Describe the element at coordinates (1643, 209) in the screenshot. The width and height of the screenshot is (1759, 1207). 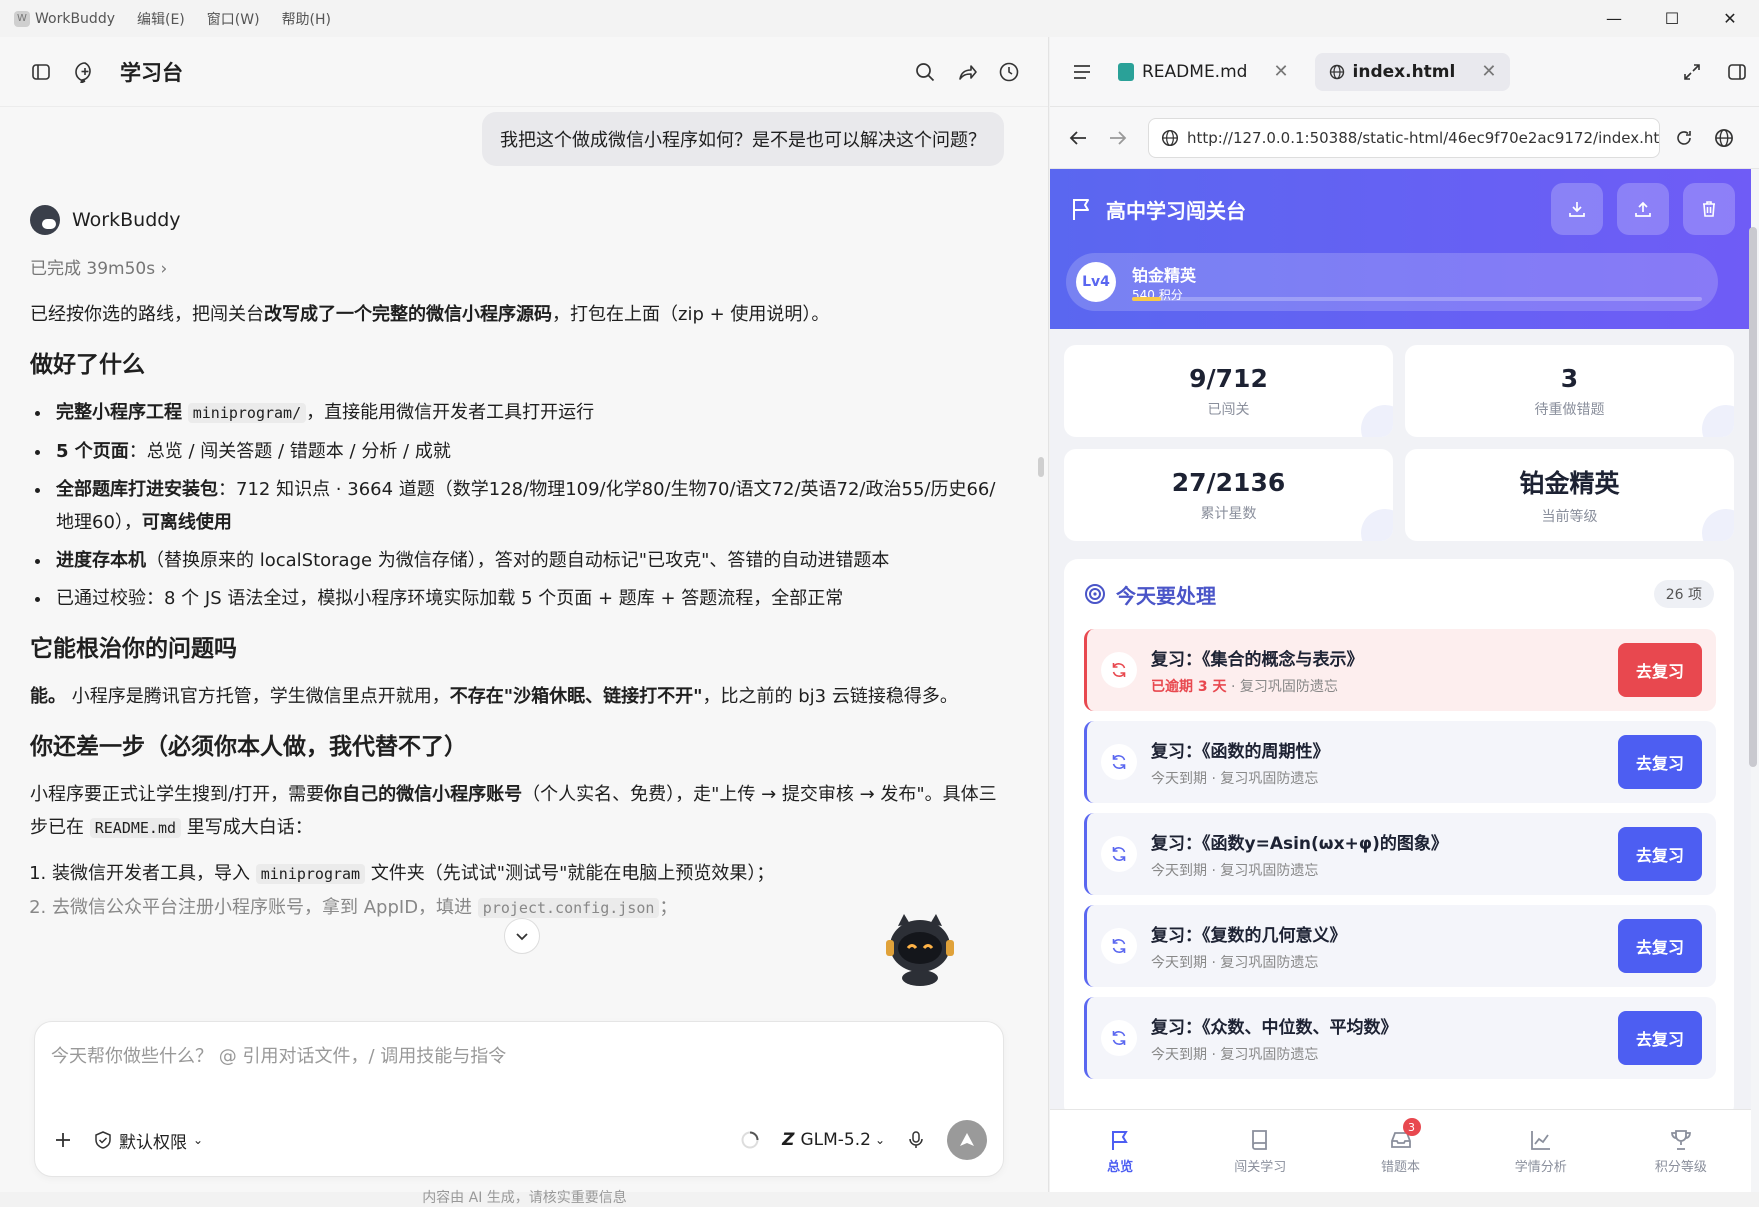
I see `upload-button` at that location.